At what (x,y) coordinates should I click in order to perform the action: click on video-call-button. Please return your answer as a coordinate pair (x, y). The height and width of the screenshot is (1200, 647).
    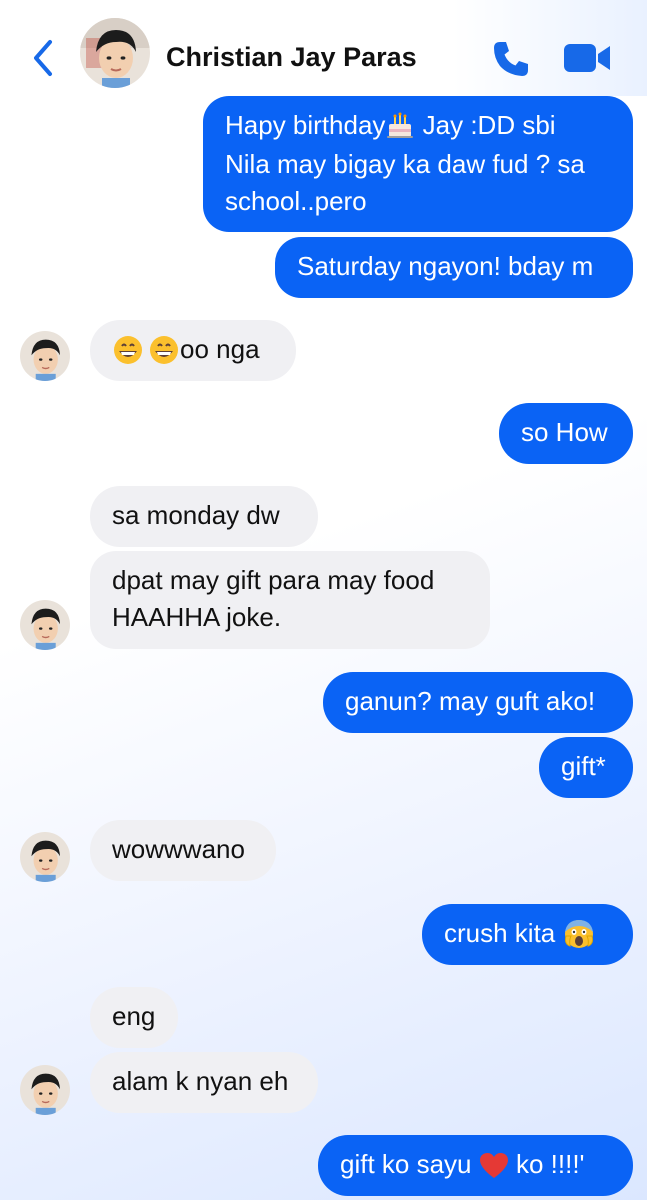
    Looking at the image, I should click on (587, 58).